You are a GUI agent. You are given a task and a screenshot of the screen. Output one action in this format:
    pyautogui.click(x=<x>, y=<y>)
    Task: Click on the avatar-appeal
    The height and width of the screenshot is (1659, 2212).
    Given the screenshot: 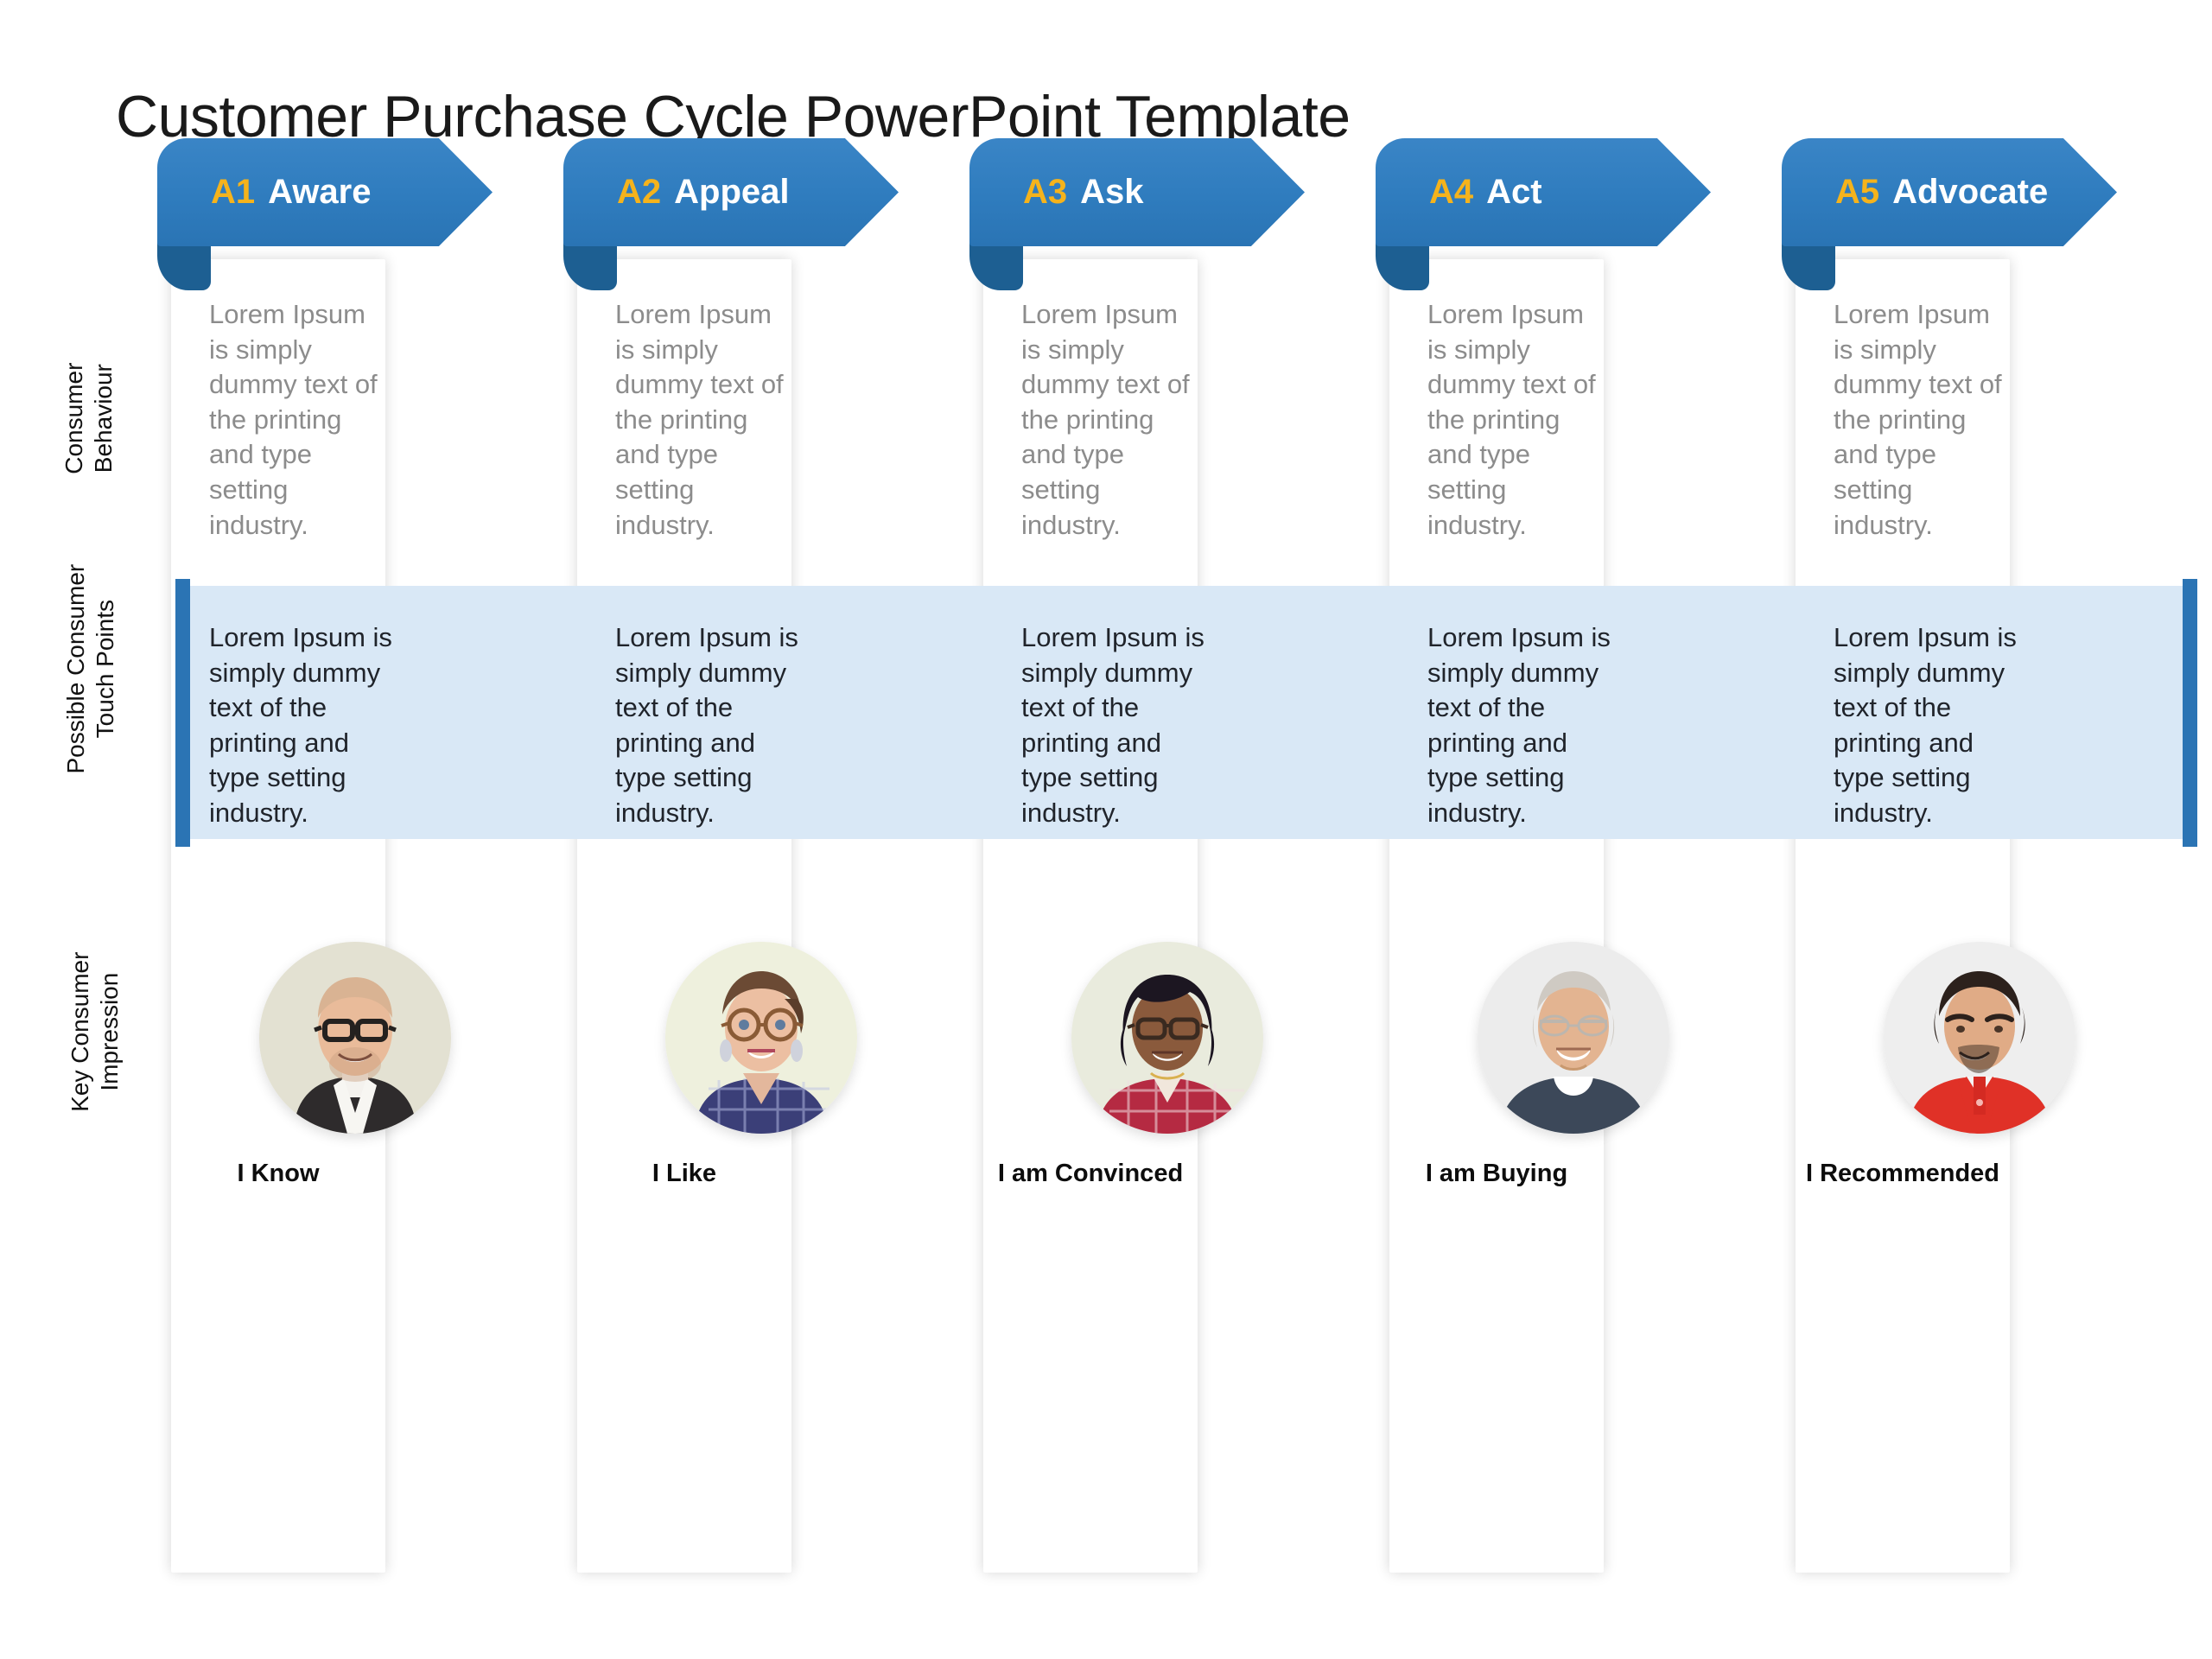 What is the action you would take?
    pyautogui.click(x=761, y=1038)
    